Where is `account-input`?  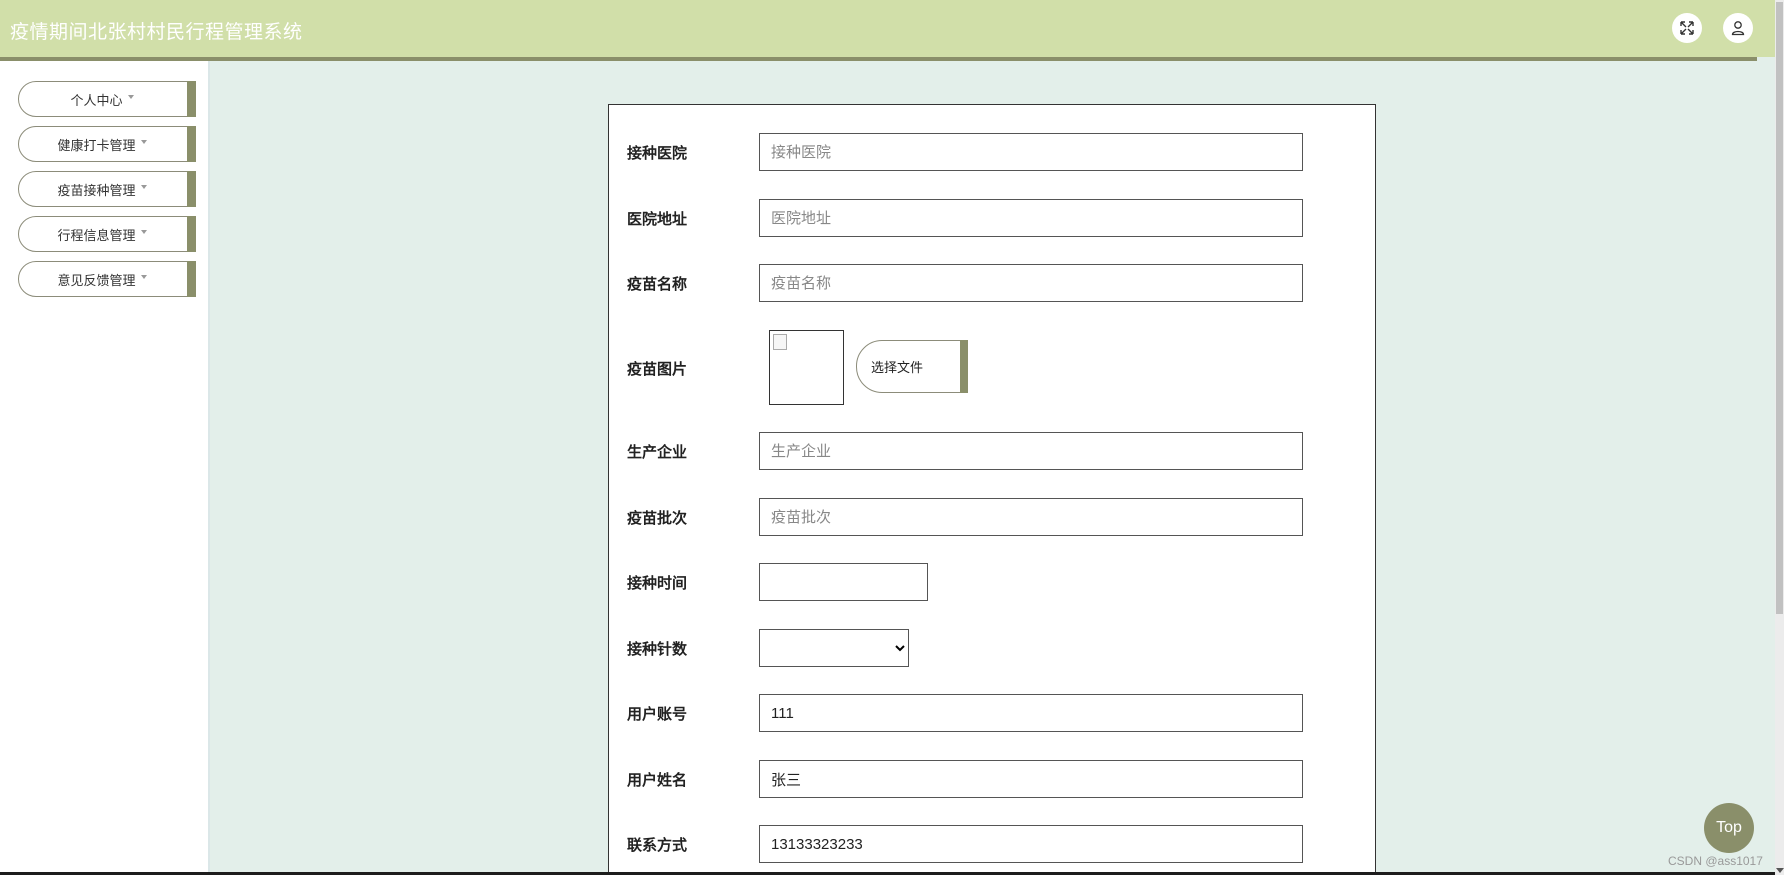 account-input is located at coordinates (1031, 713).